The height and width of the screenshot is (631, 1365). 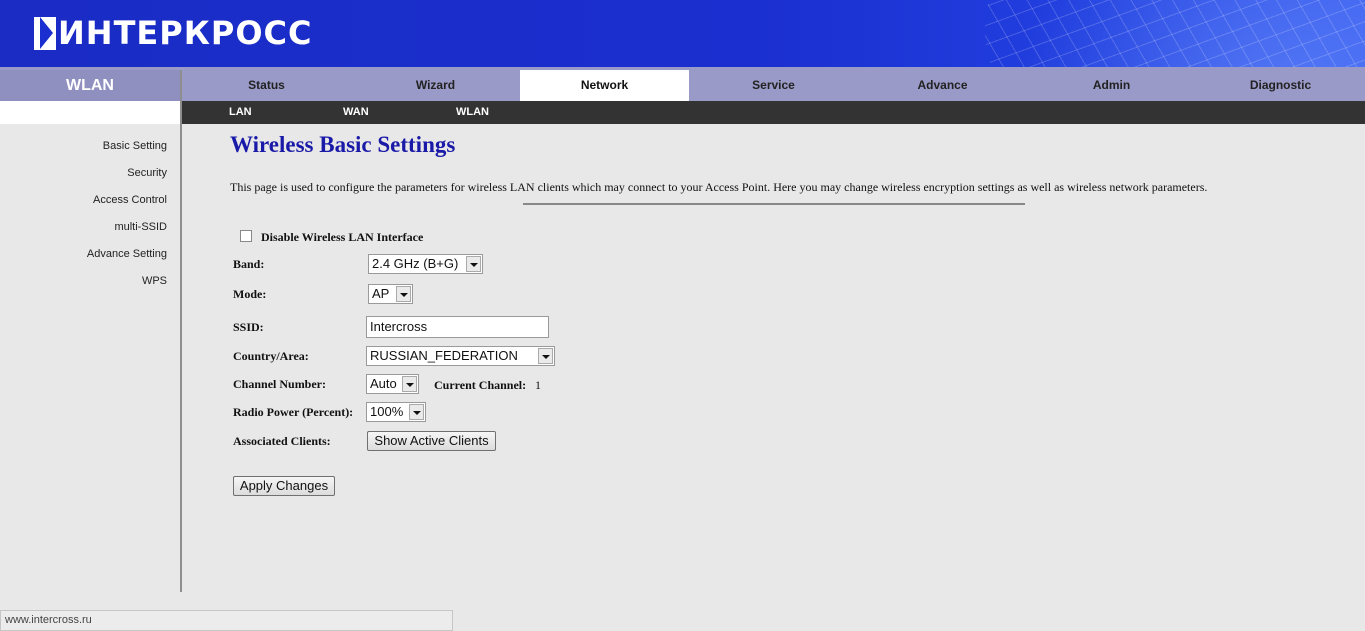 What do you see at coordinates (226, 620) in the screenshot?
I see `status-bar-url: www.intercross.ru` at bounding box center [226, 620].